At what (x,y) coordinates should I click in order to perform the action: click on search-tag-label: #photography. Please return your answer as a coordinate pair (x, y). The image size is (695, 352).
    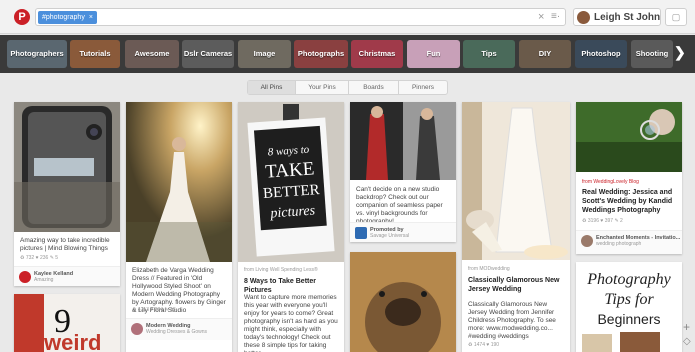
    Looking at the image, I should click on (63, 17).